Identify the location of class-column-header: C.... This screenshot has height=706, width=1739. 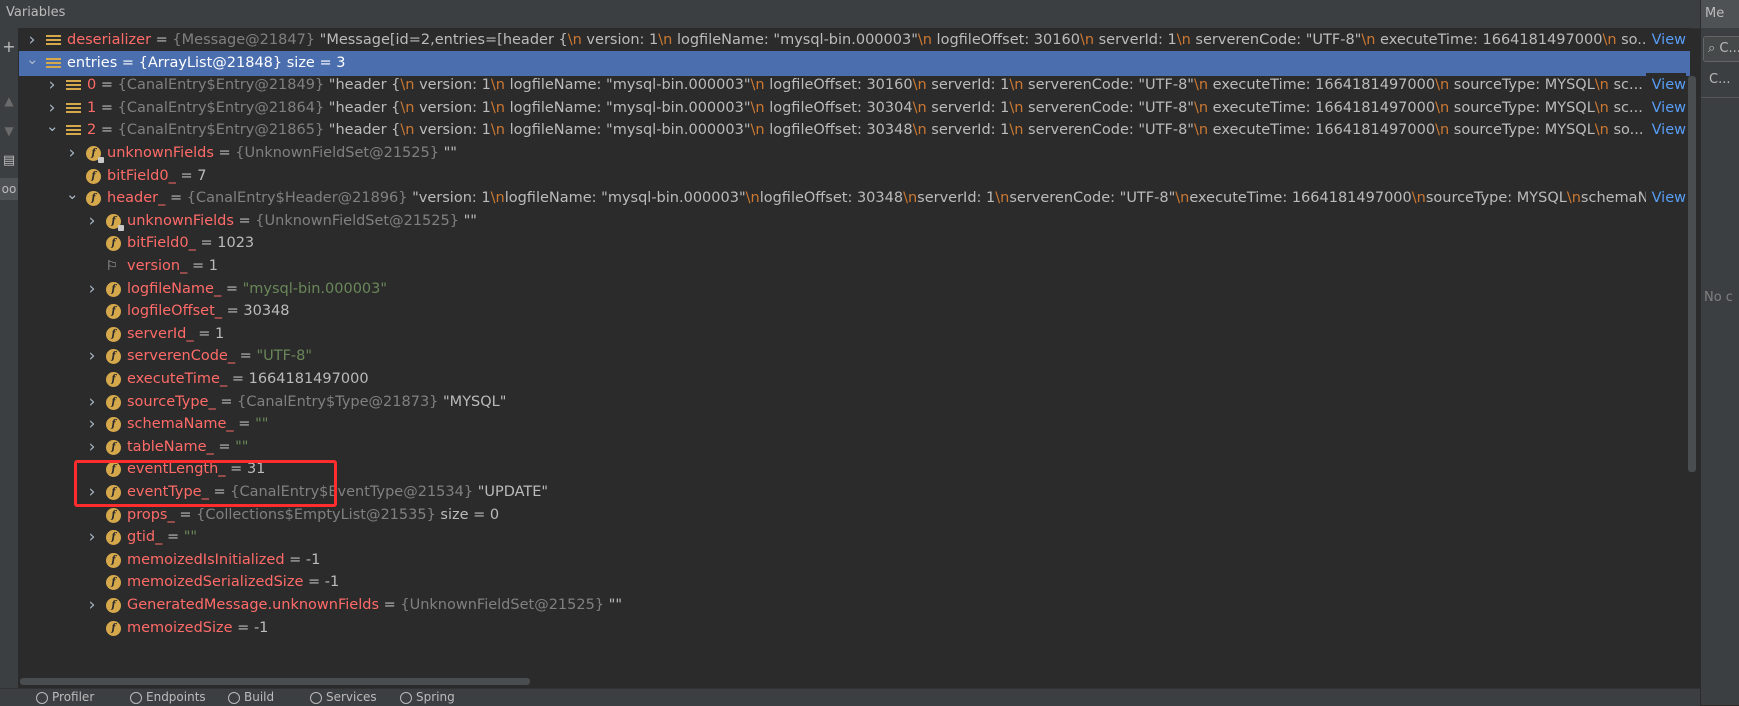
(1719, 79).